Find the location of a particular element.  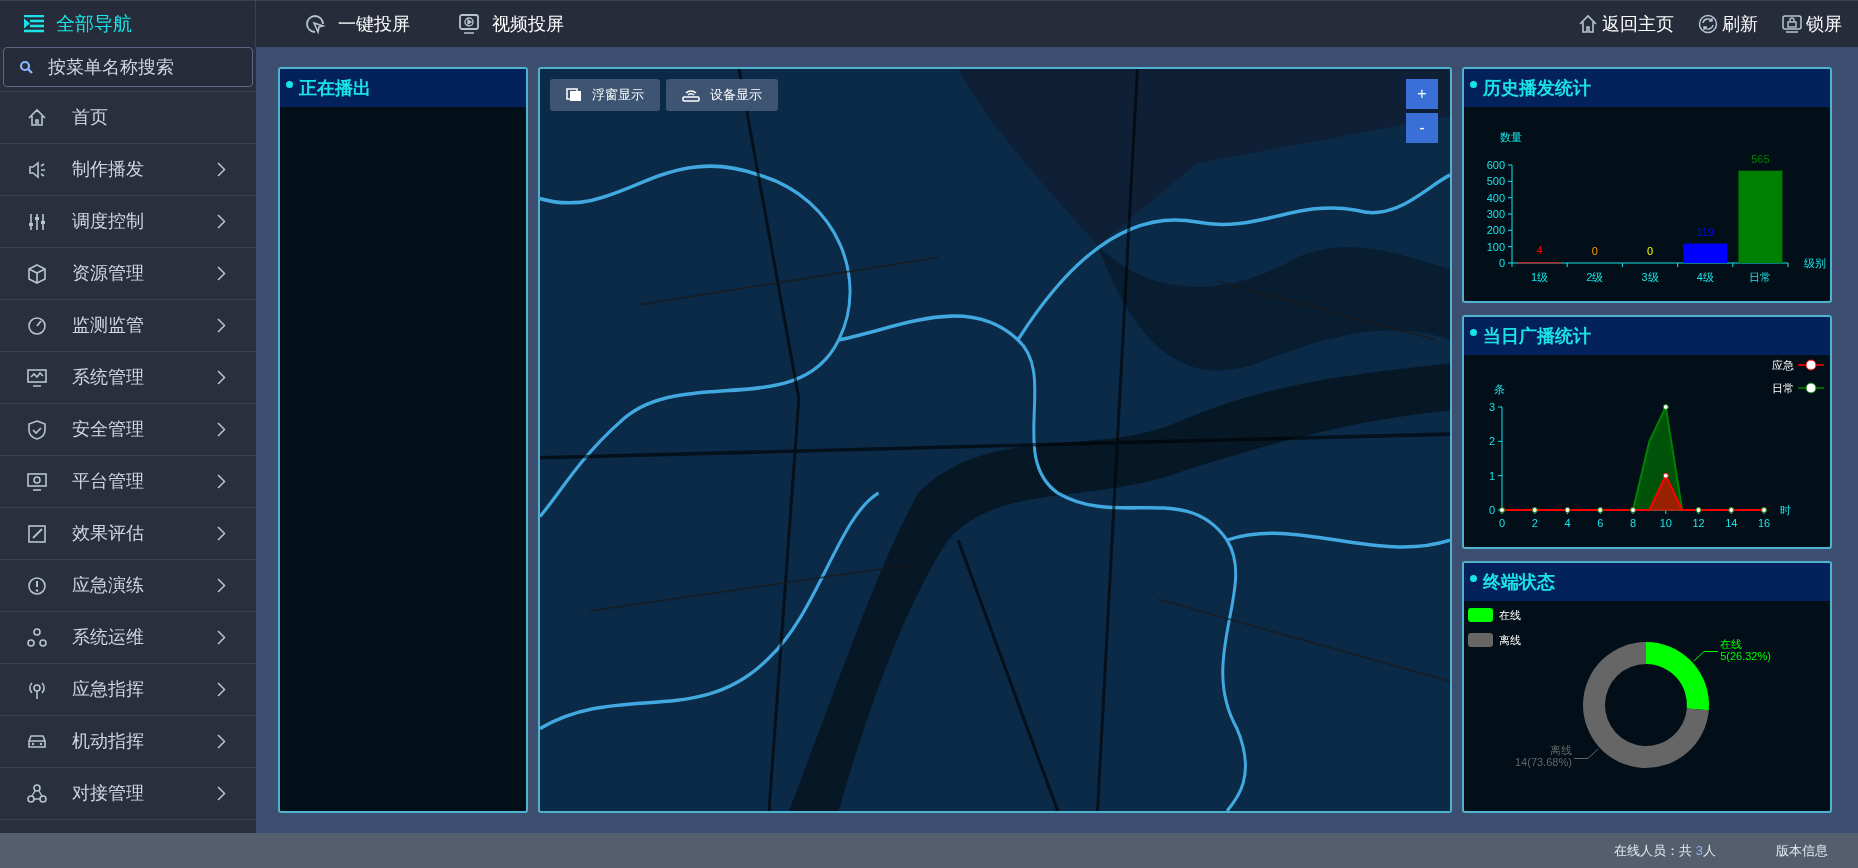

slice-value: 14(73.68%) is located at coordinates (1543, 762).